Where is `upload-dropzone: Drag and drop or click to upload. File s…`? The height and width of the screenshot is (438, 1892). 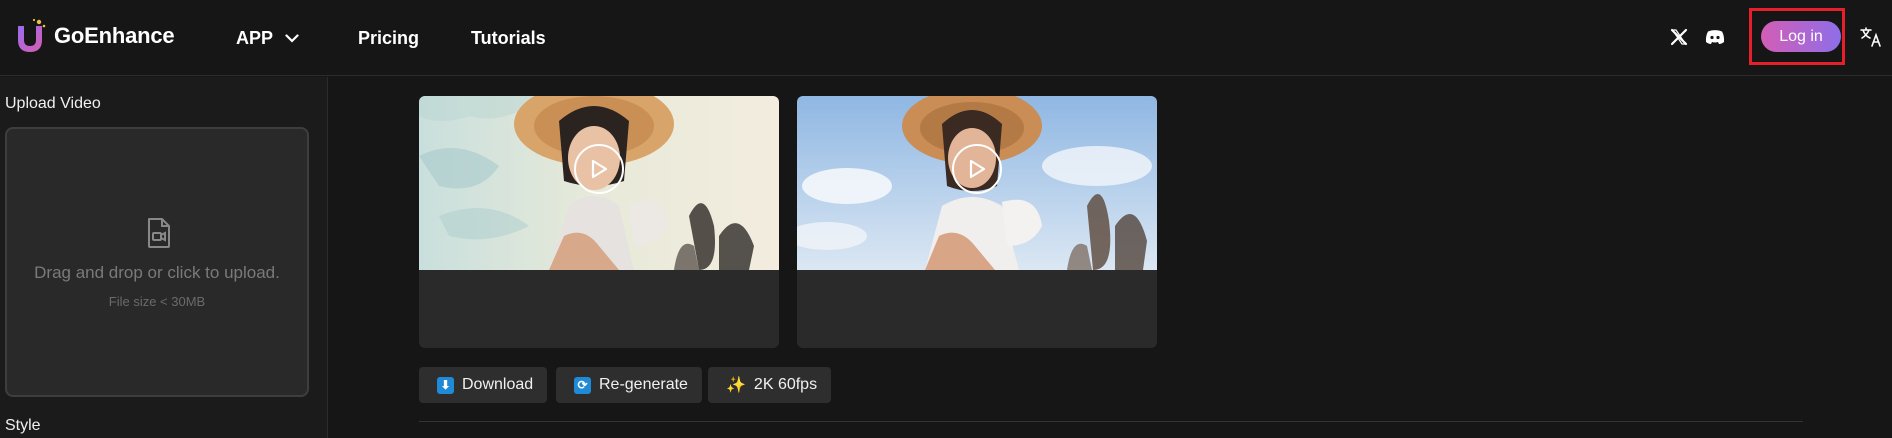 upload-dropzone: Drag and drop or click to upload. File s… is located at coordinates (157, 262).